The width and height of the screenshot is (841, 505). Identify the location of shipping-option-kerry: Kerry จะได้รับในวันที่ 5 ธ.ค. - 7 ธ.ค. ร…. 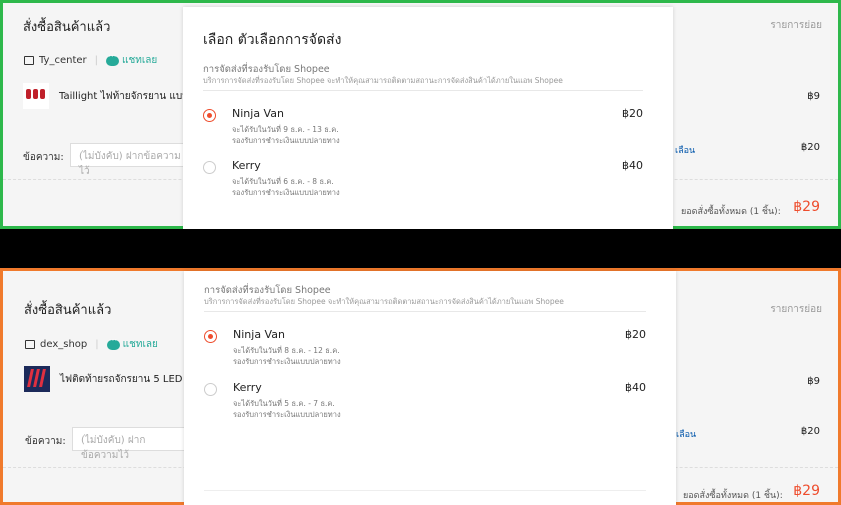
(425, 402).